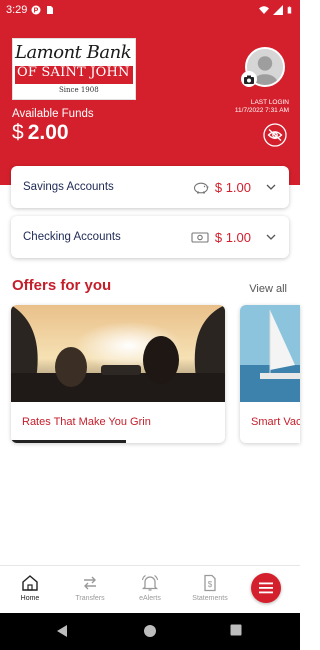  What do you see at coordinates (269, 102) in the screenshot?
I see `last-login-label: LAST LOGIN` at bounding box center [269, 102].